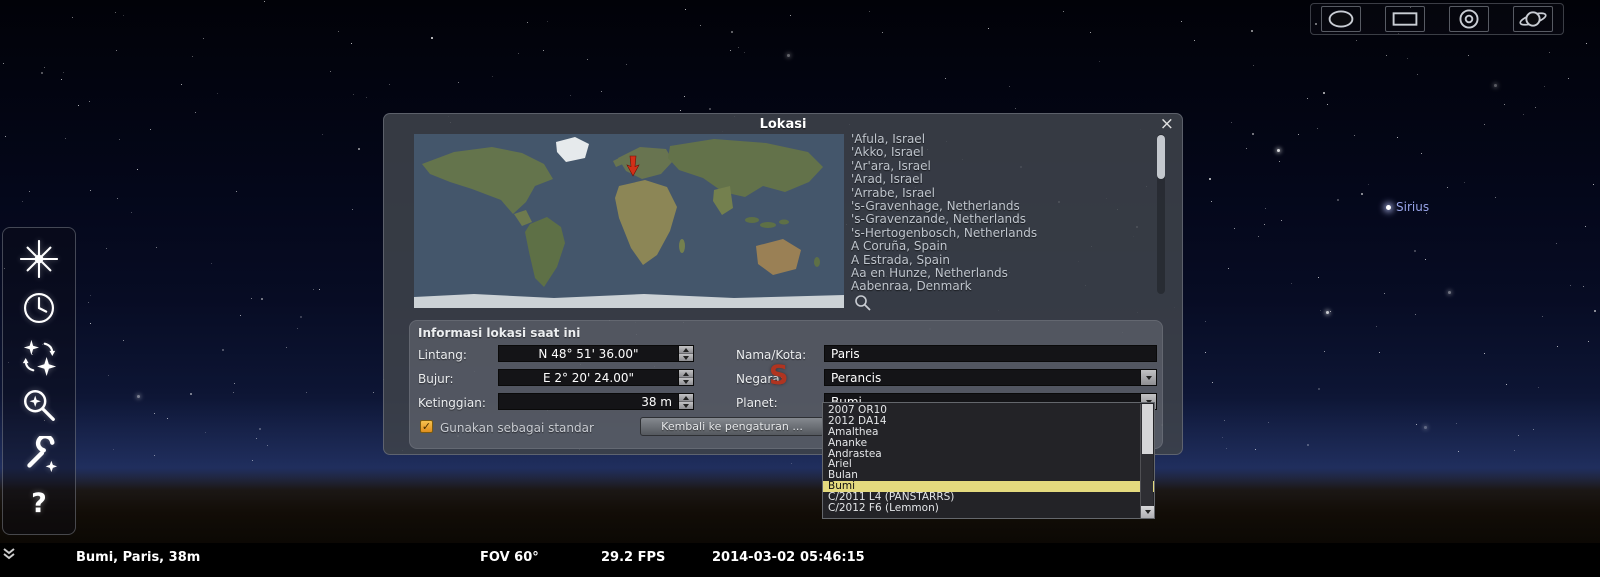 The image size is (1600, 577). I want to click on saturn-toggle-icon, so click(1533, 19).